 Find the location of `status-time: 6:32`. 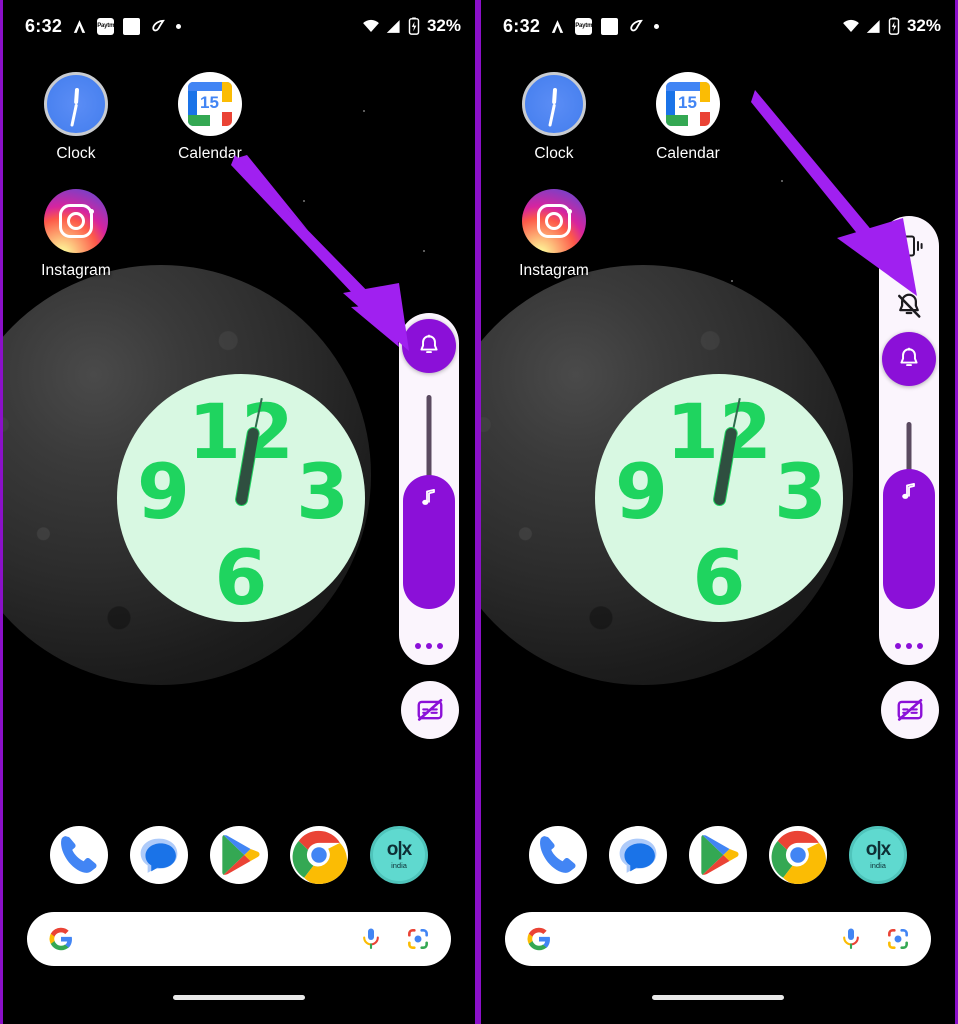

status-time: 6:32 is located at coordinates (522, 25).